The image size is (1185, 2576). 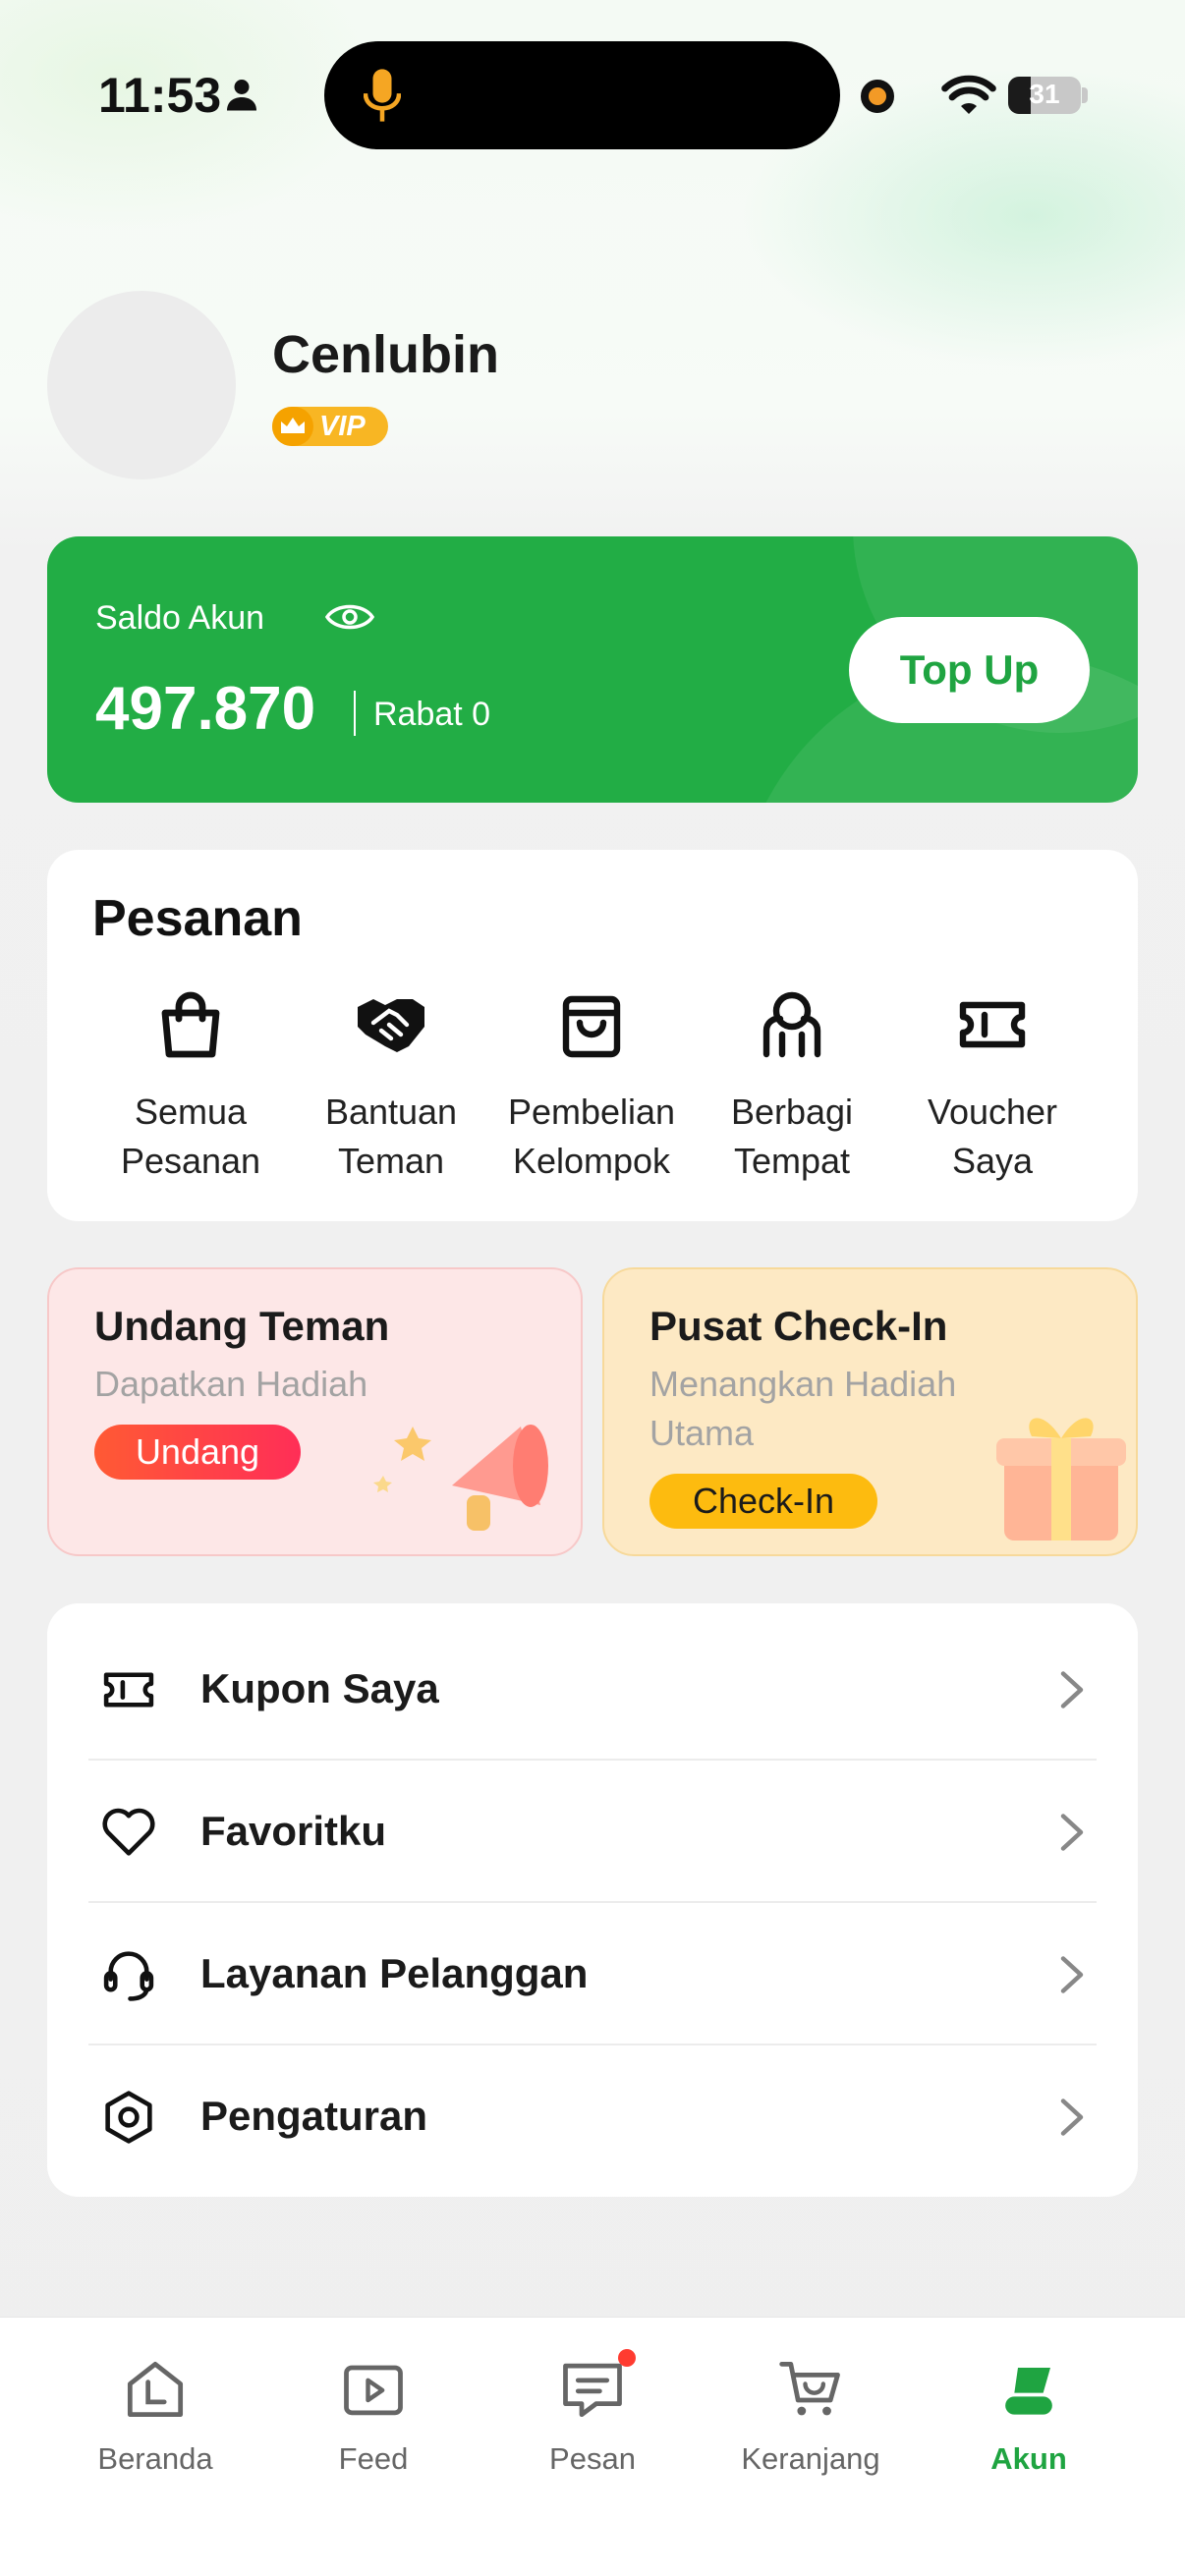 I want to click on notification-dot, so click(x=627, y=2358).